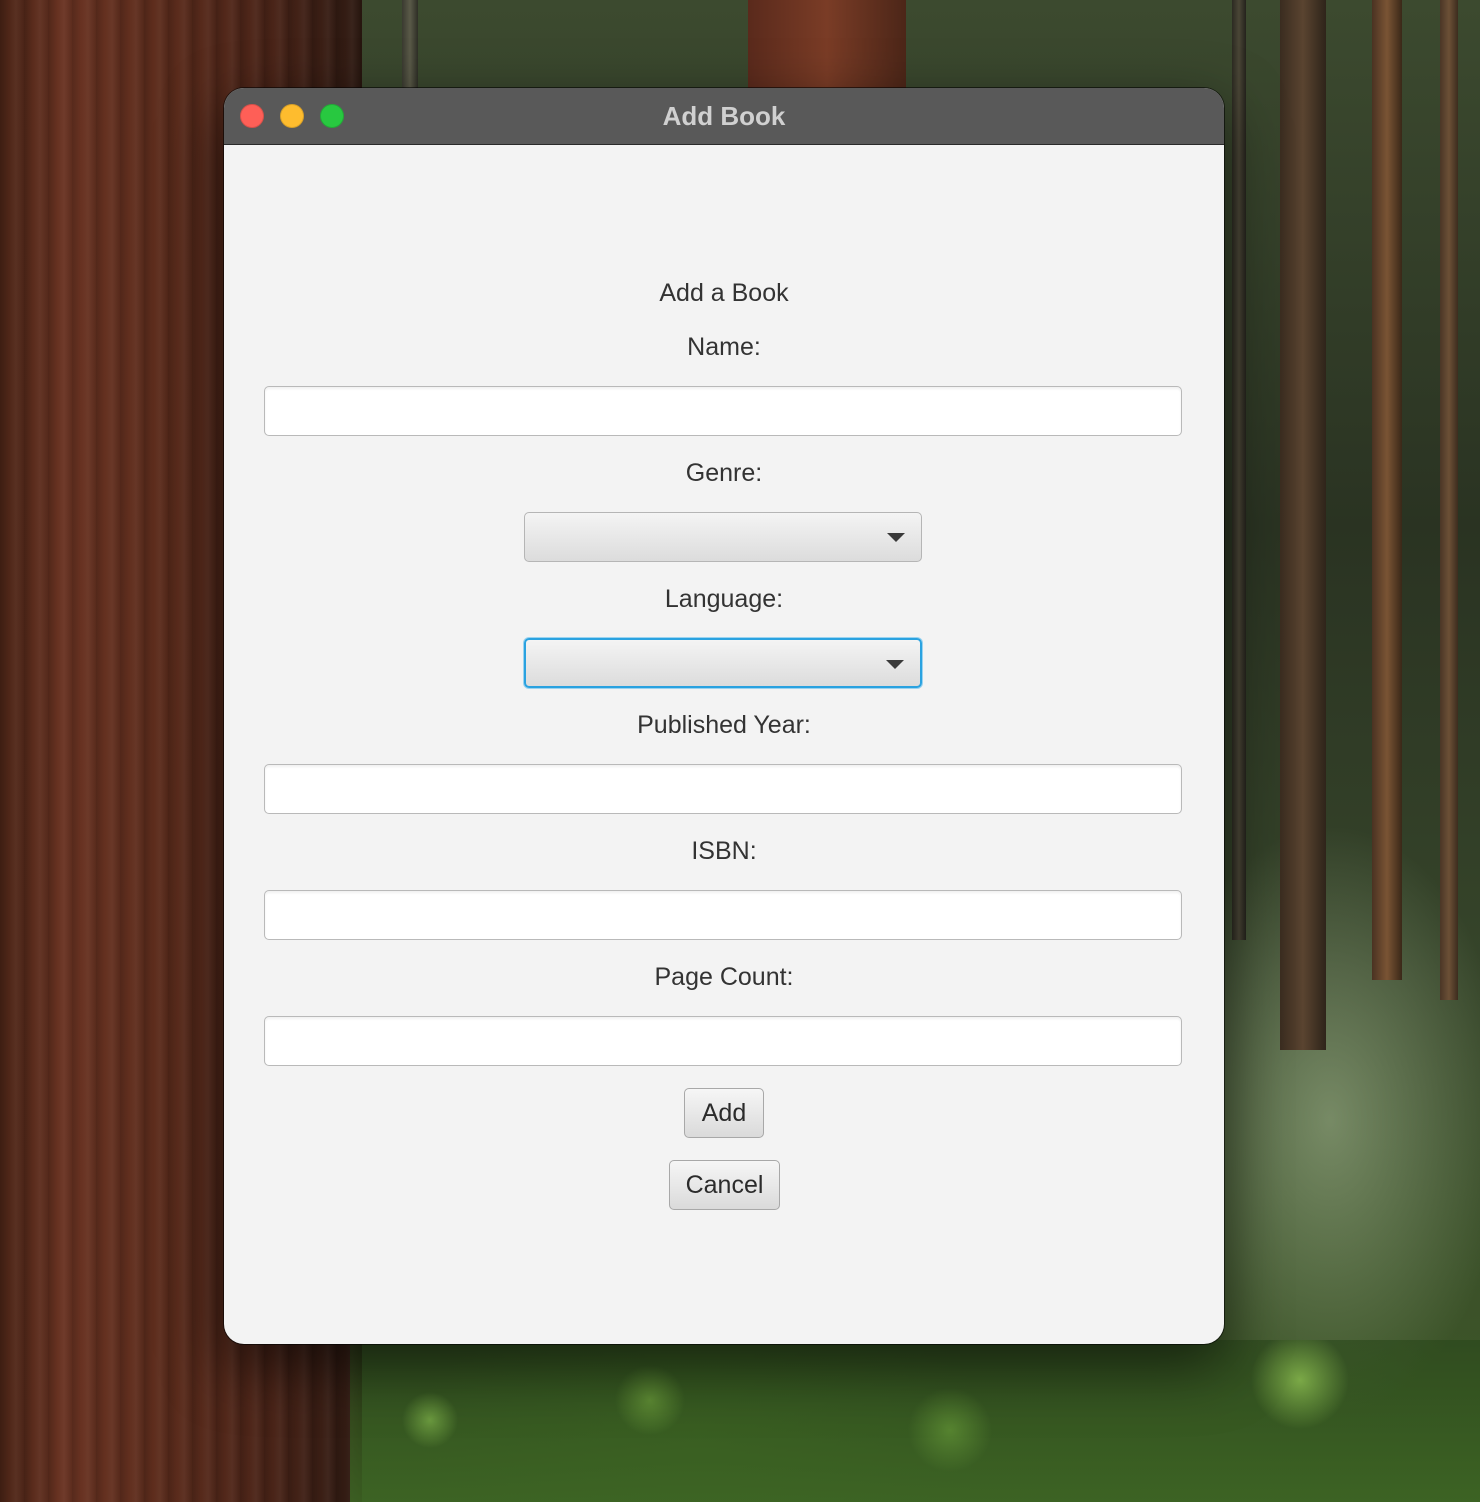 The height and width of the screenshot is (1502, 1480). I want to click on minimize-icon, so click(292, 116).